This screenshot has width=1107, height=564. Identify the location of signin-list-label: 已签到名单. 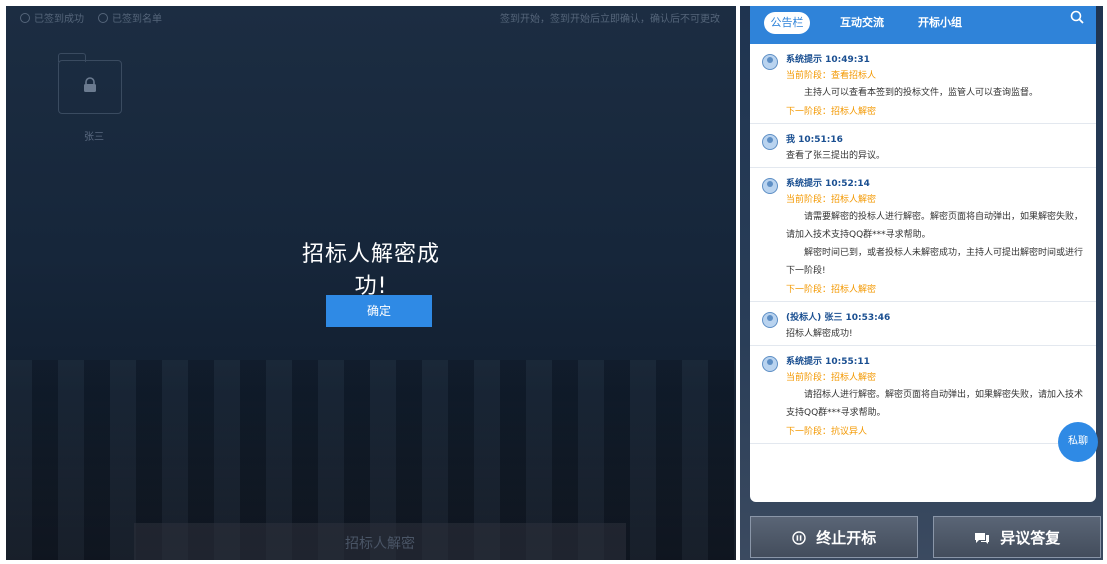
(137, 19).